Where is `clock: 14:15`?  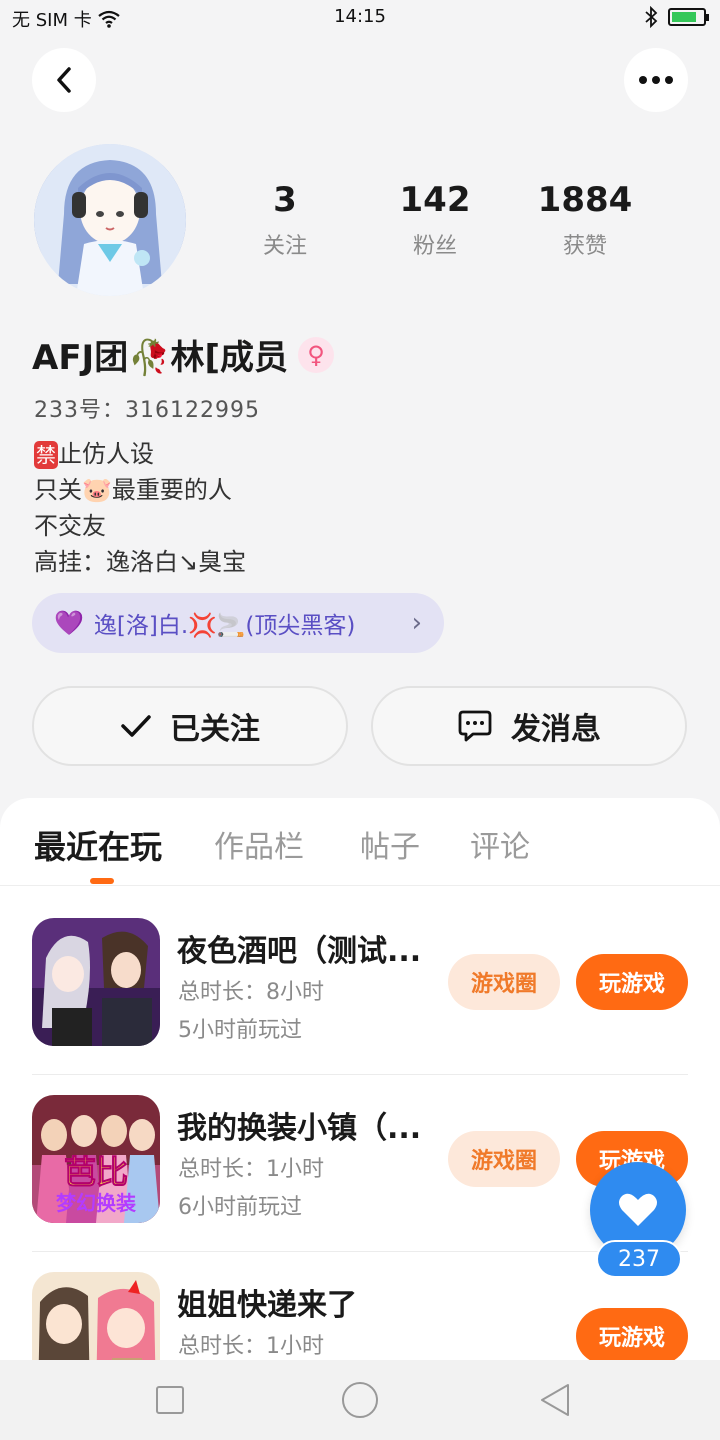 clock: 14:15 is located at coordinates (360, 16).